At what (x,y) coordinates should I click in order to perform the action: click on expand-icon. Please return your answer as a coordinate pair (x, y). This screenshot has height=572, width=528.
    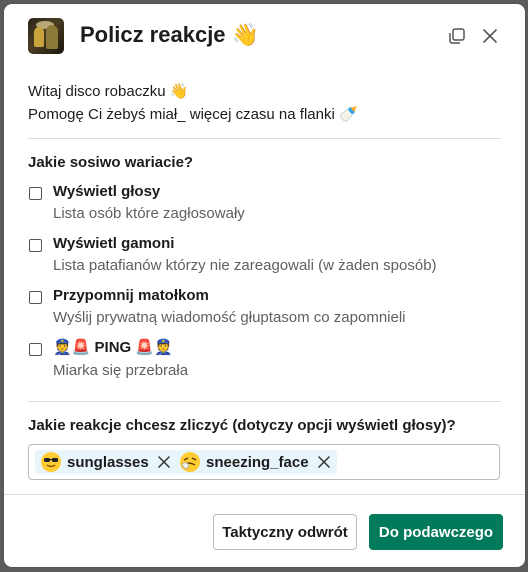
    Looking at the image, I should click on (457, 36).